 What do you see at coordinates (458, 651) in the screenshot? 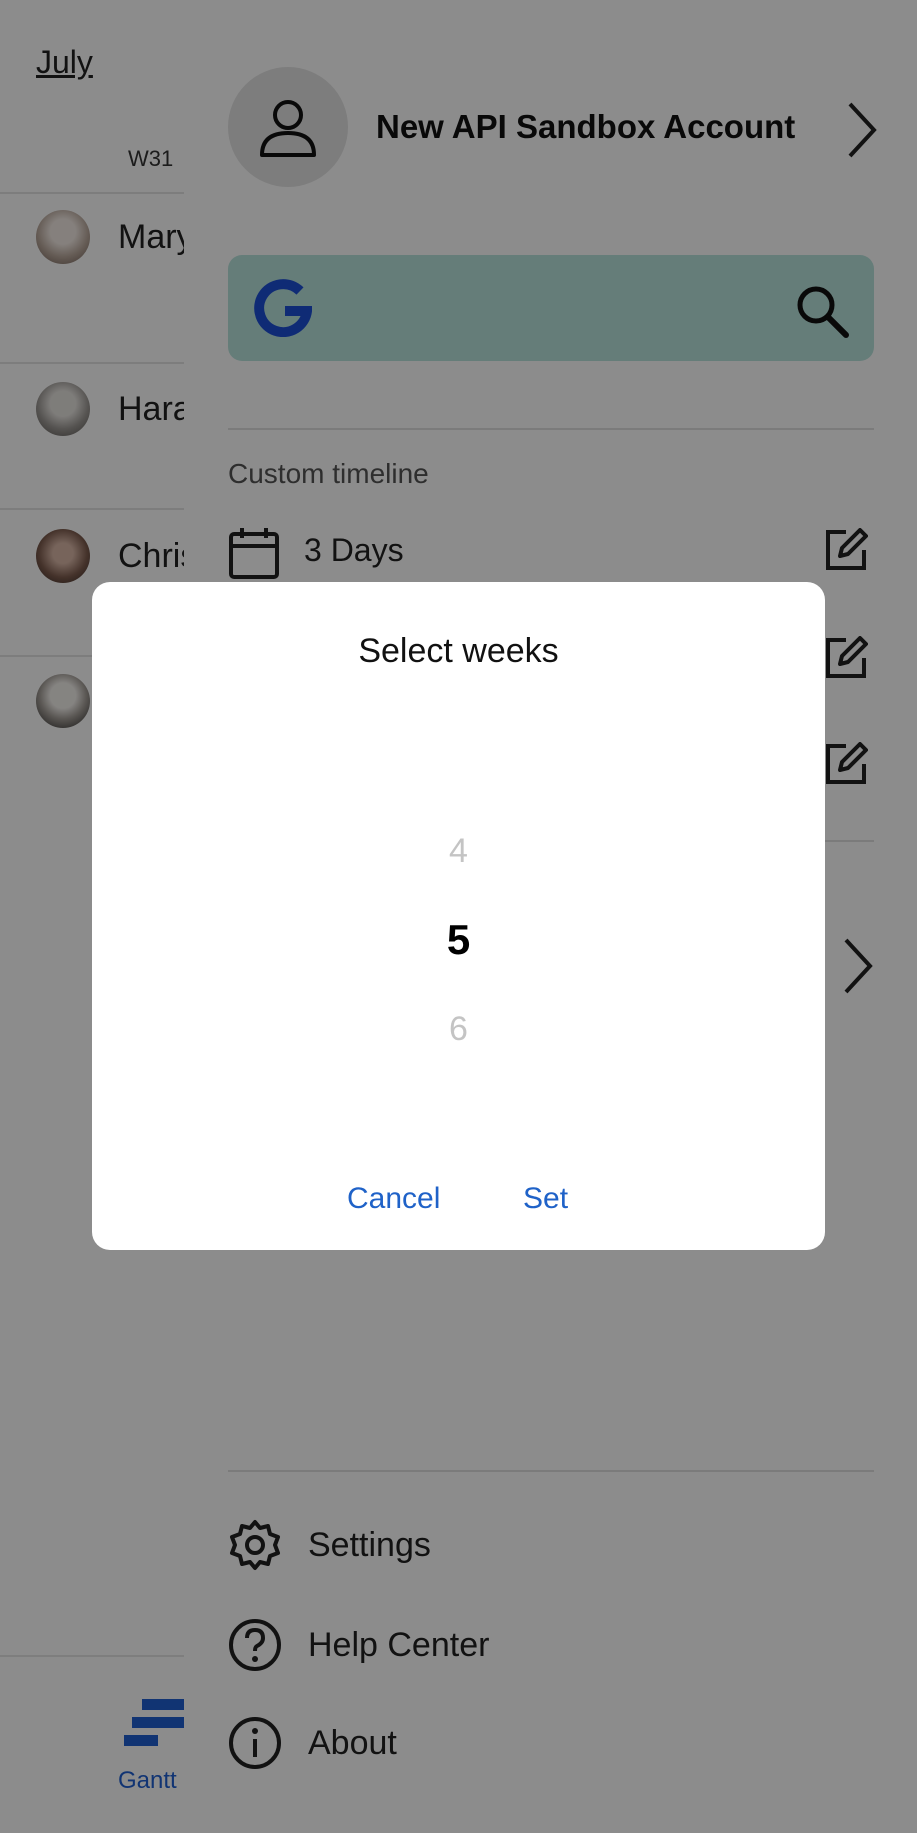
I see `dialog-title: Select weeks` at bounding box center [458, 651].